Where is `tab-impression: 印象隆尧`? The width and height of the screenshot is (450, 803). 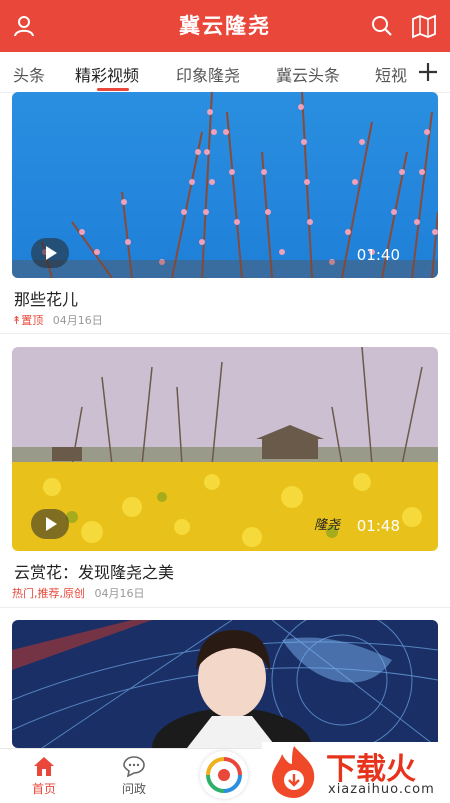 tab-impression: 印象隆尧 is located at coordinates (208, 74).